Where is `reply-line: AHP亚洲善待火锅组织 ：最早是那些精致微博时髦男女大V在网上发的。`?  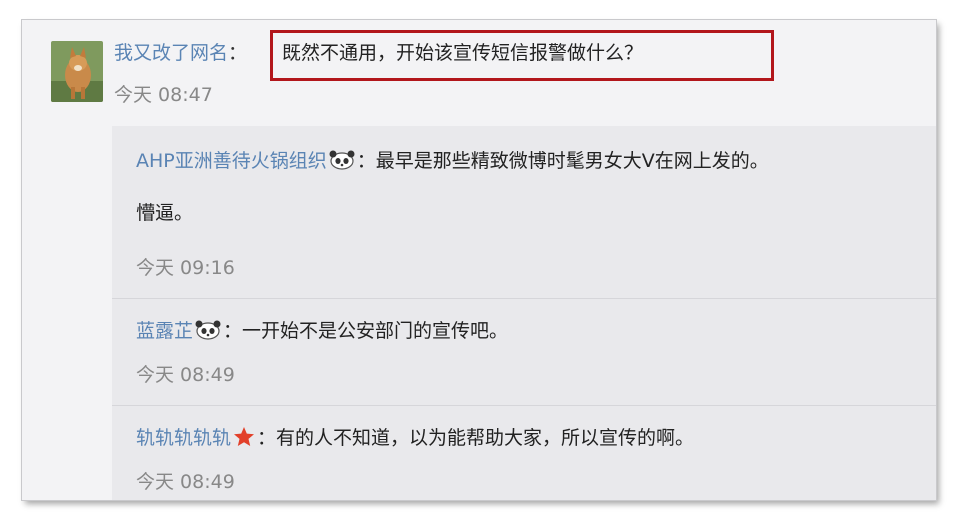 reply-line: AHP亚洲善待火锅组织 ：最早是那些精致微博时髦男女大V在网上发的。 is located at coordinates (452, 162).